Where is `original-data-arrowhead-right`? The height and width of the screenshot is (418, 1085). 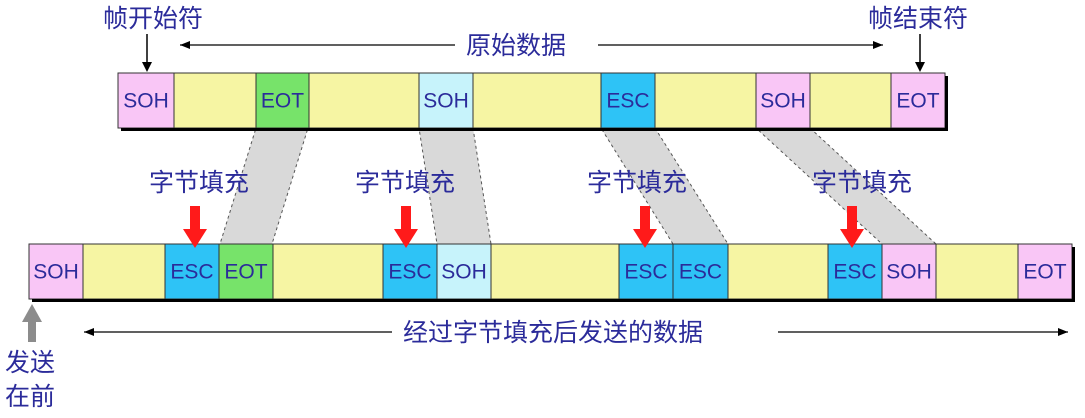 original-data-arrowhead-right is located at coordinates (878, 45).